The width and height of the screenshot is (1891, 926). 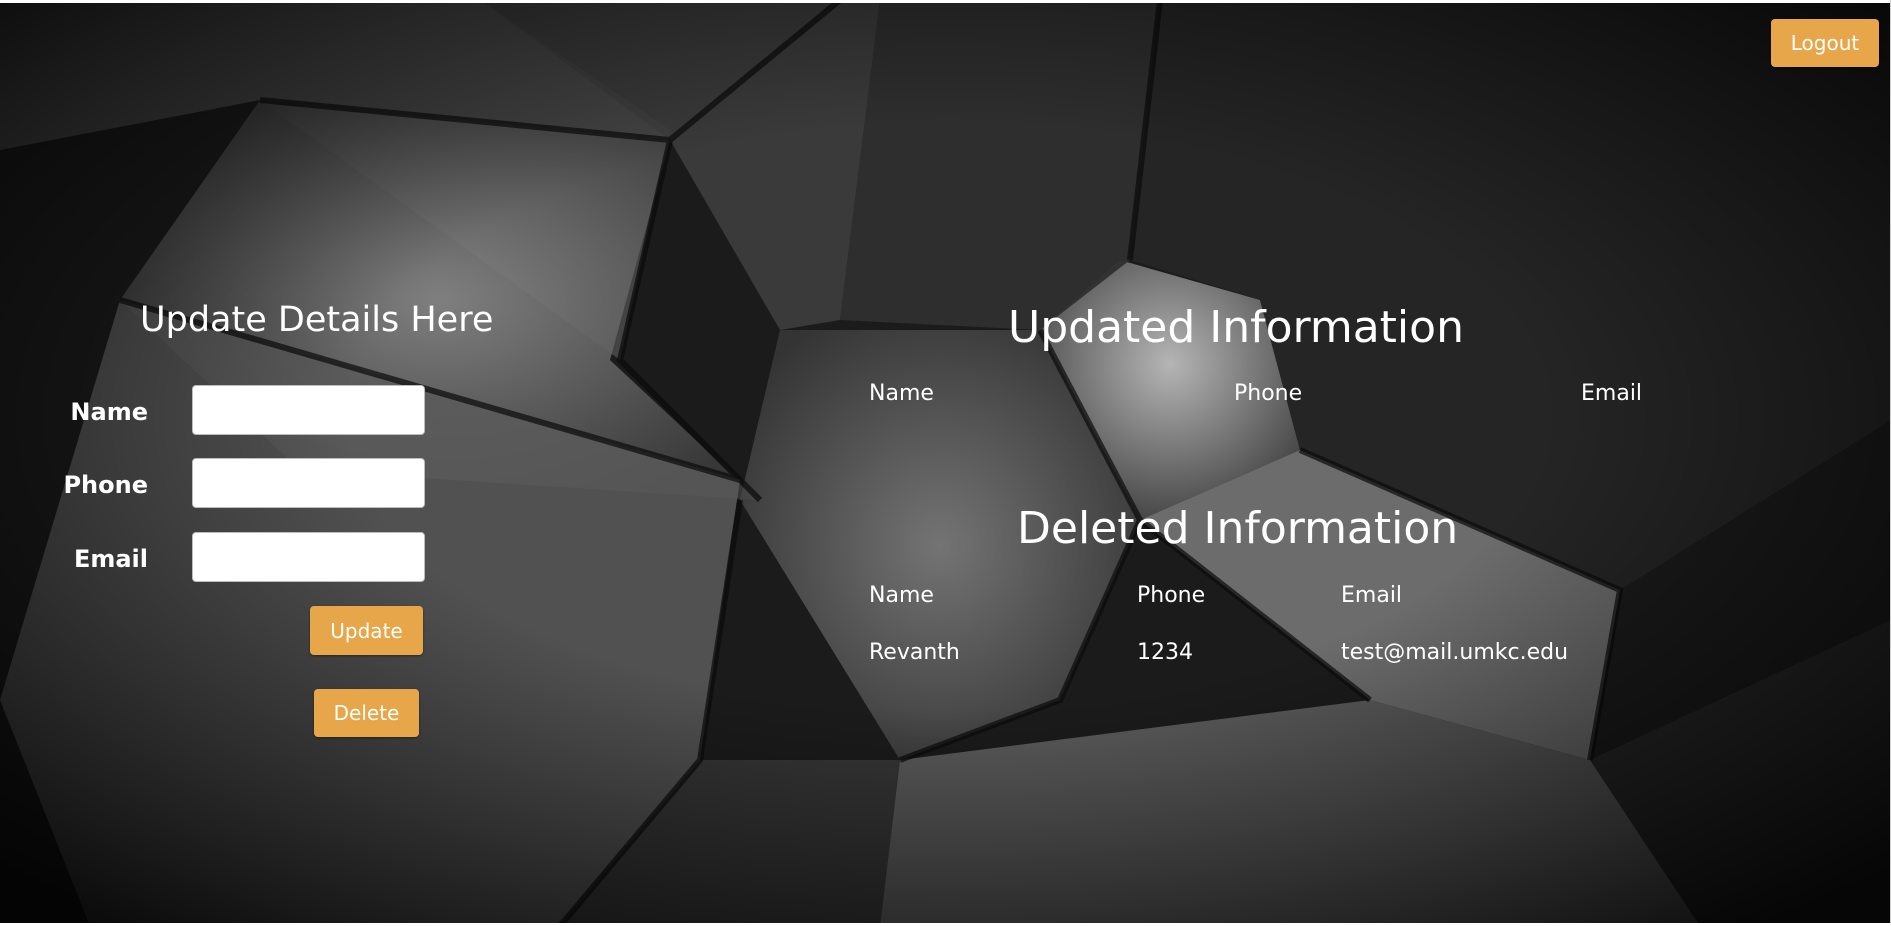 I want to click on updated-col-email: Email, so click(x=1612, y=393).